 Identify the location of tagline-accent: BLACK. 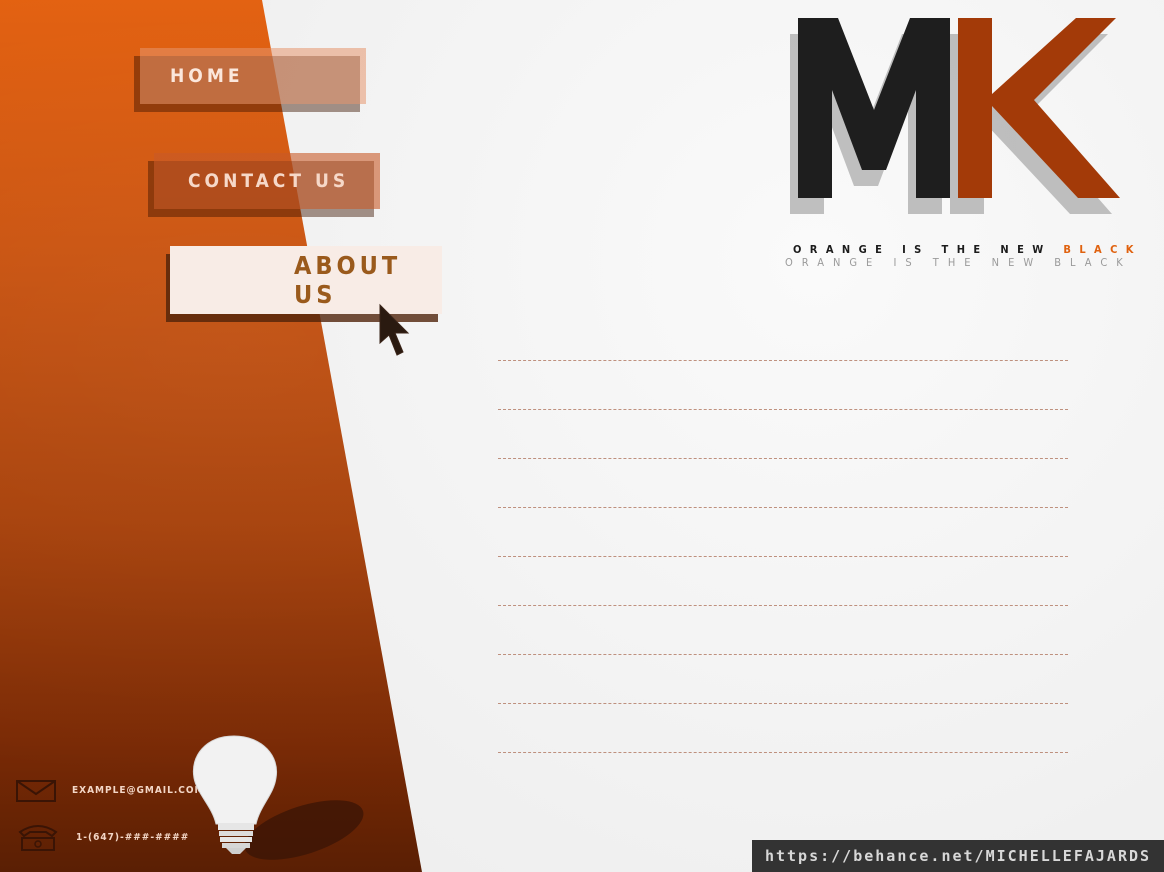
(1102, 249).